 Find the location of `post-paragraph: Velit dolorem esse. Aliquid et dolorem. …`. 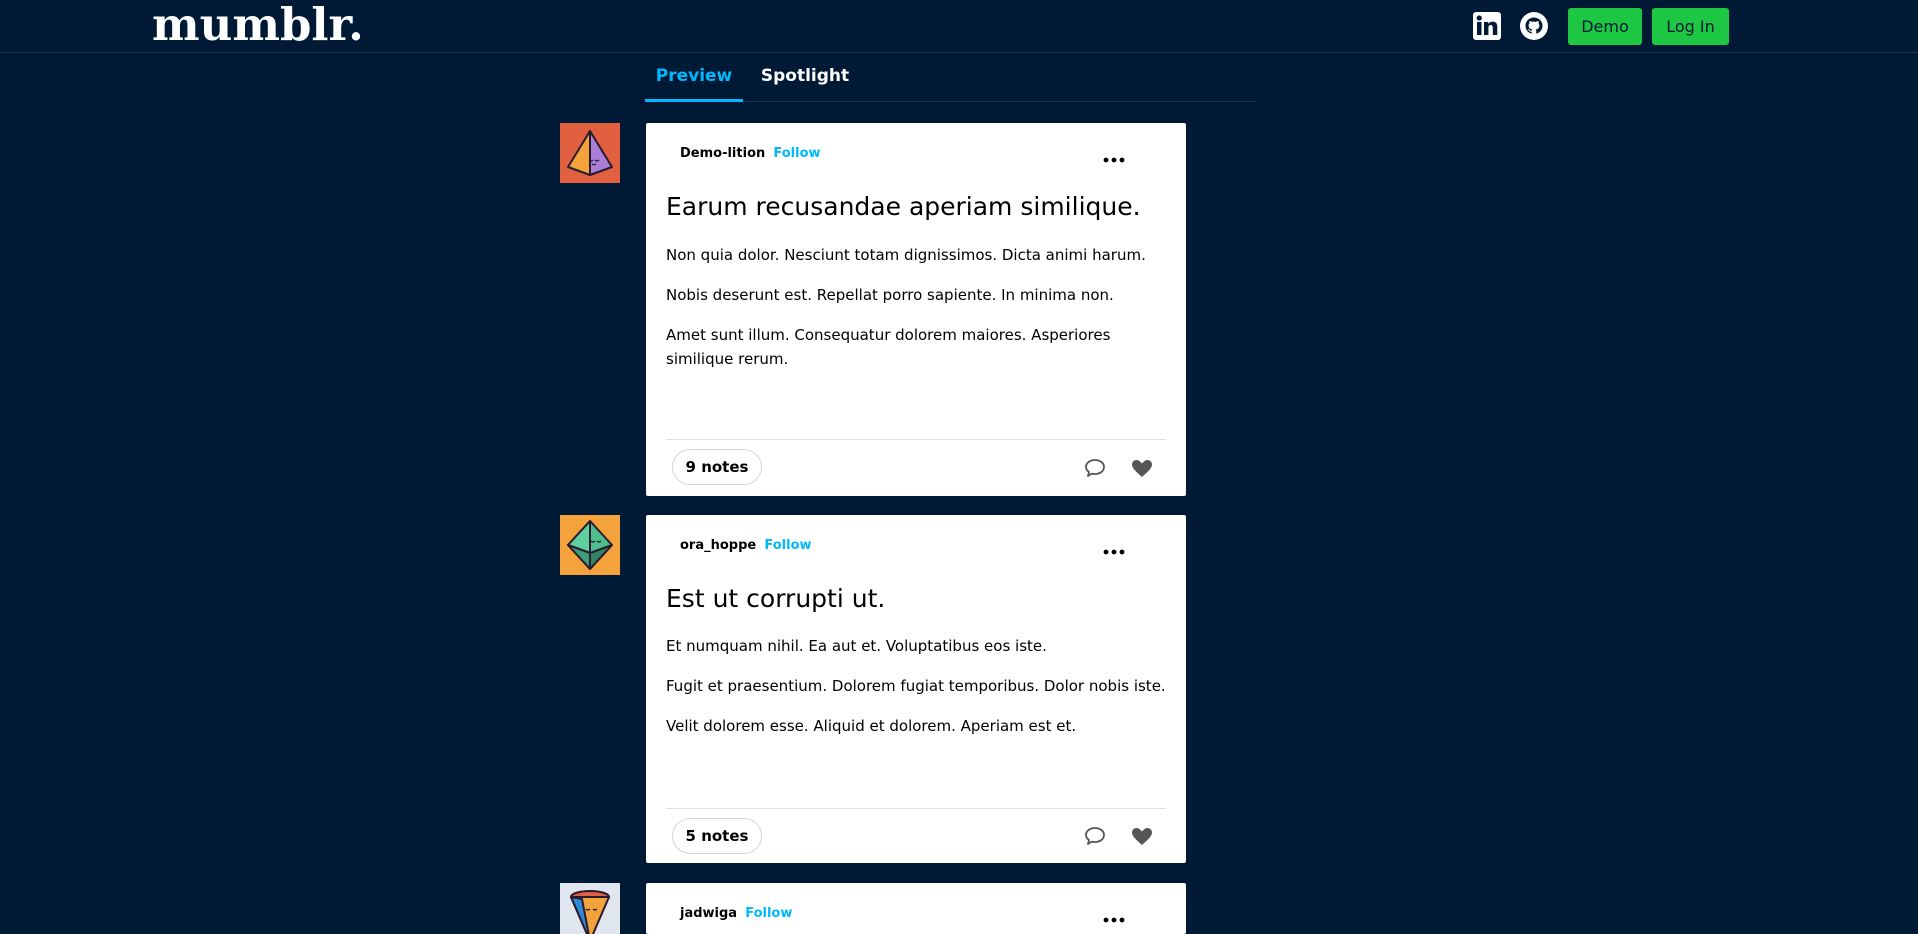

post-paragraph: Velit dolorem esse. Aliquid et dolorem. … is located at coordinates (871, 726).